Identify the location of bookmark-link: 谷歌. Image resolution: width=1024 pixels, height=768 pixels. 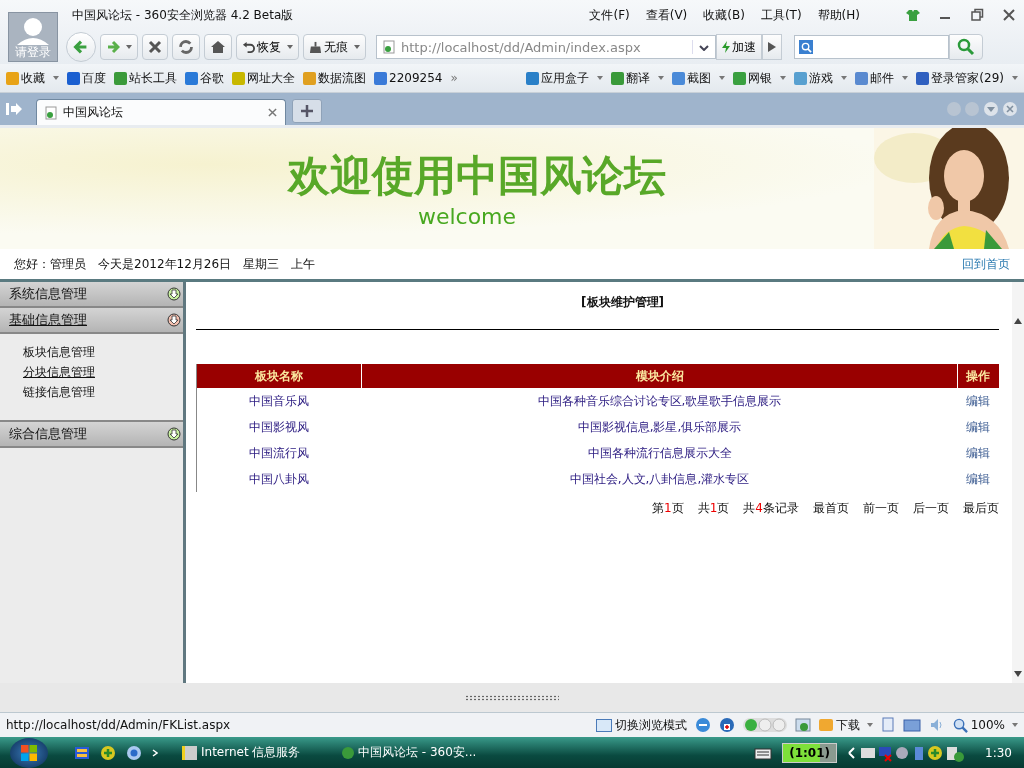
(212, 78).